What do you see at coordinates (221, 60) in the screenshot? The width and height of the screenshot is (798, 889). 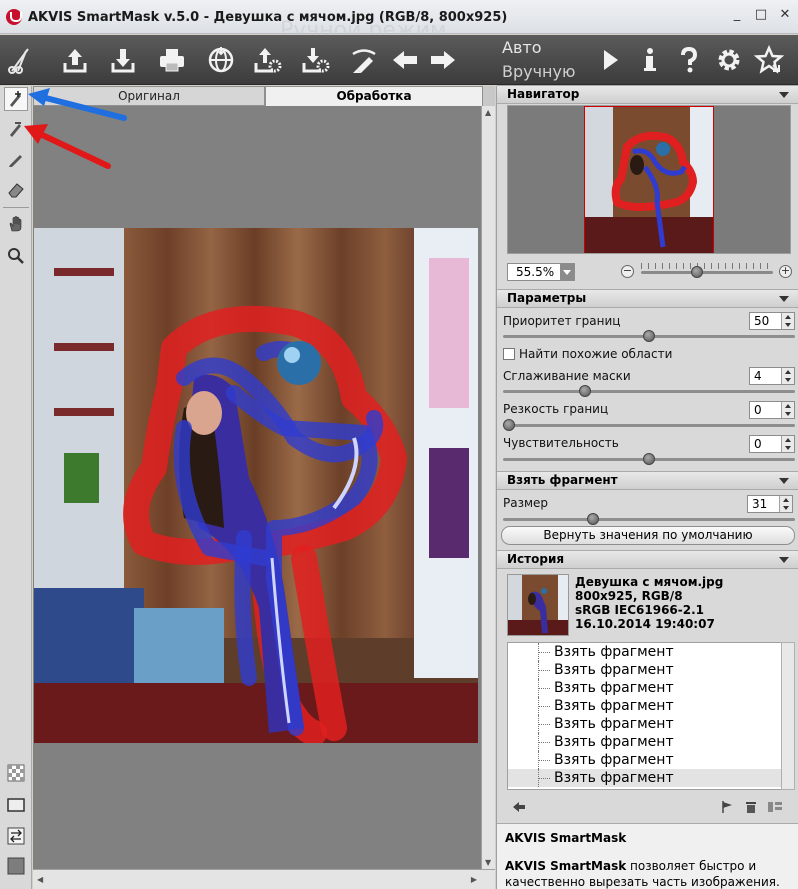 I see `globe-icon` at bounding box center [221, 60].